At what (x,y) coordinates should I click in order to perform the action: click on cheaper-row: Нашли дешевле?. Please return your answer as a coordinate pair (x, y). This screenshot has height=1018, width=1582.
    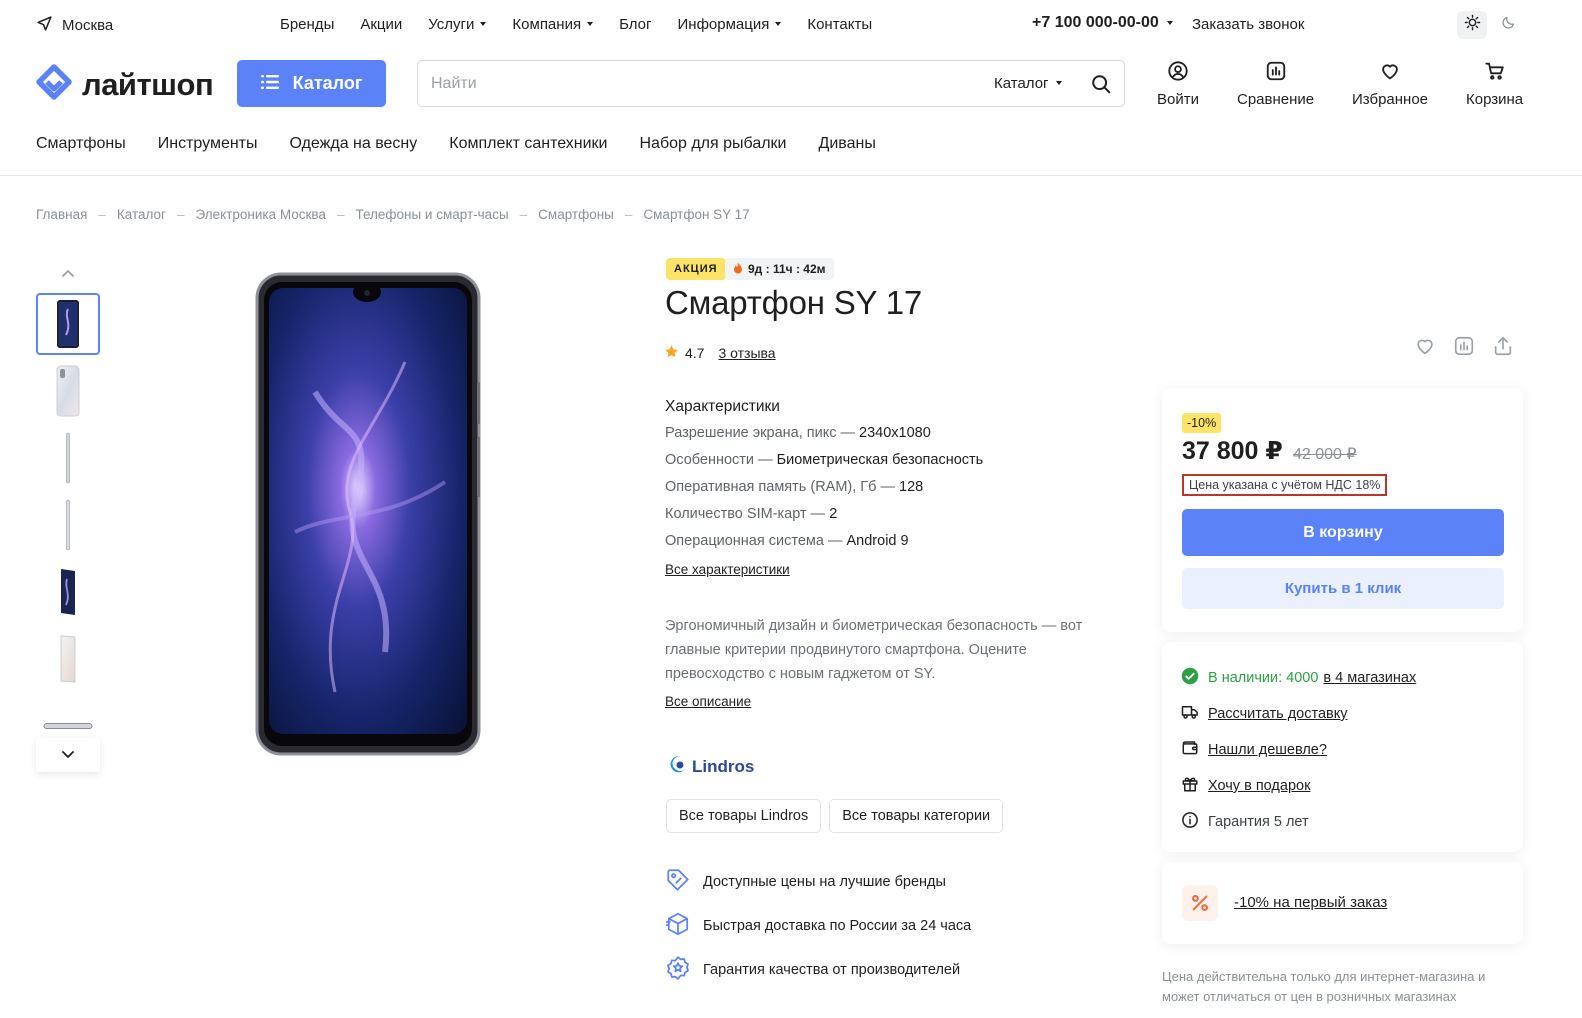
    Looking at the image, I should click on (1254, 750).